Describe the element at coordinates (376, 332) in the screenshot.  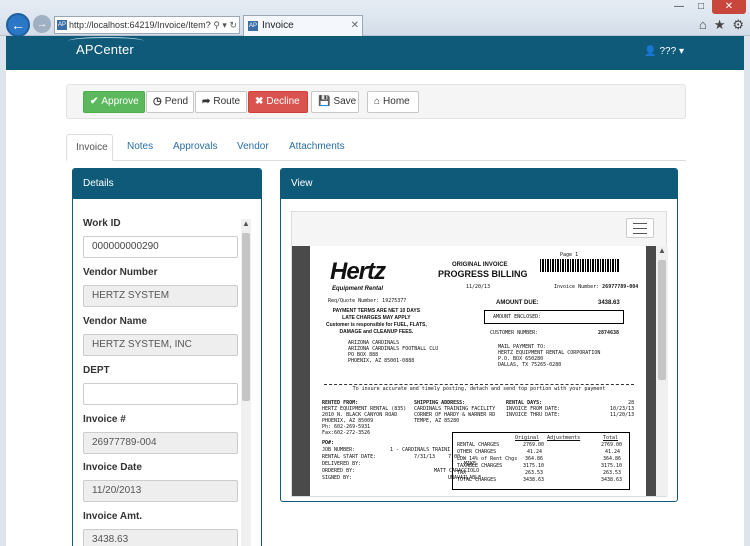
I see `terms-line: DAMAGE and CLEANUP FEES.` at that location.